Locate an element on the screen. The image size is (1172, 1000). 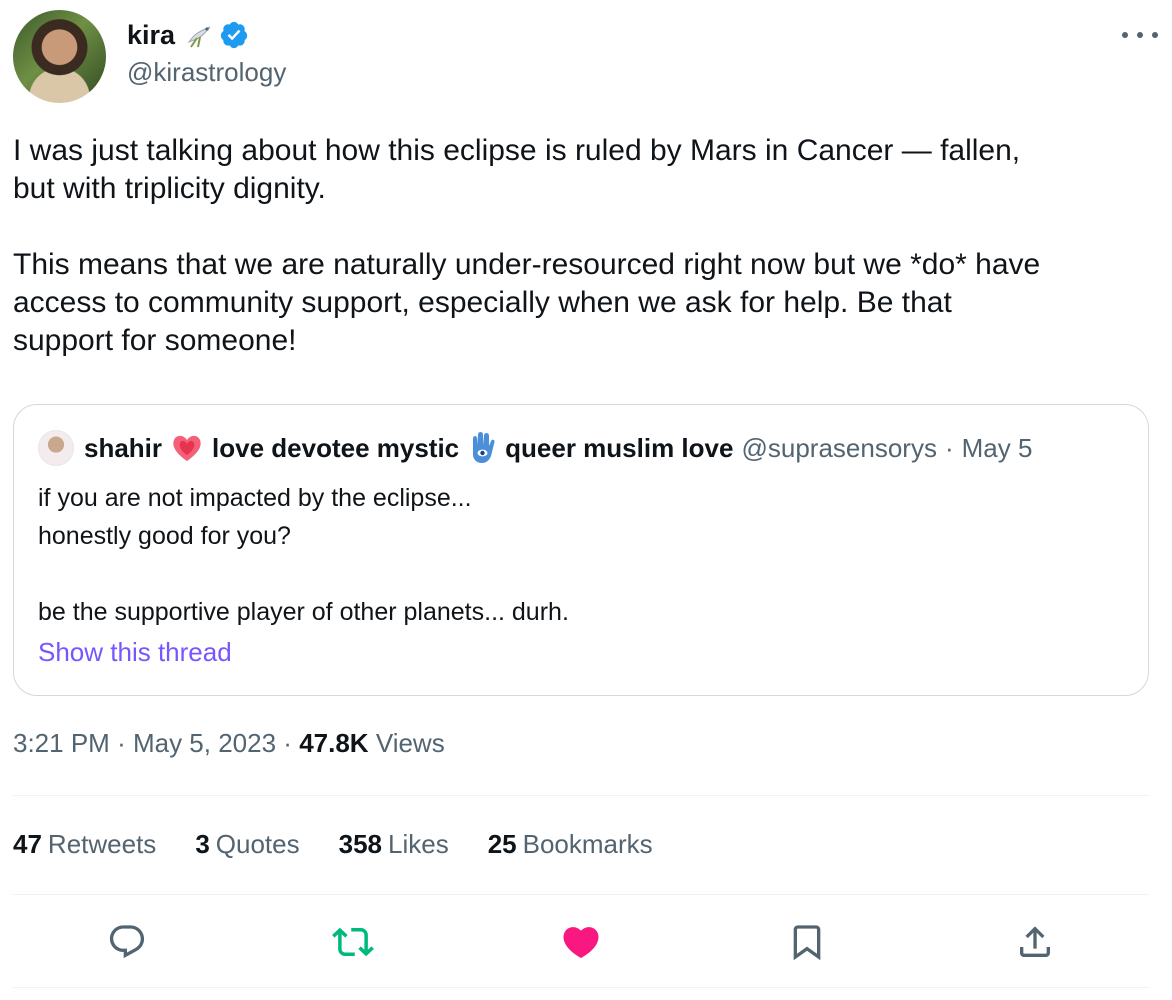
heart-emoji-icon is located at coordinates (187, 448).